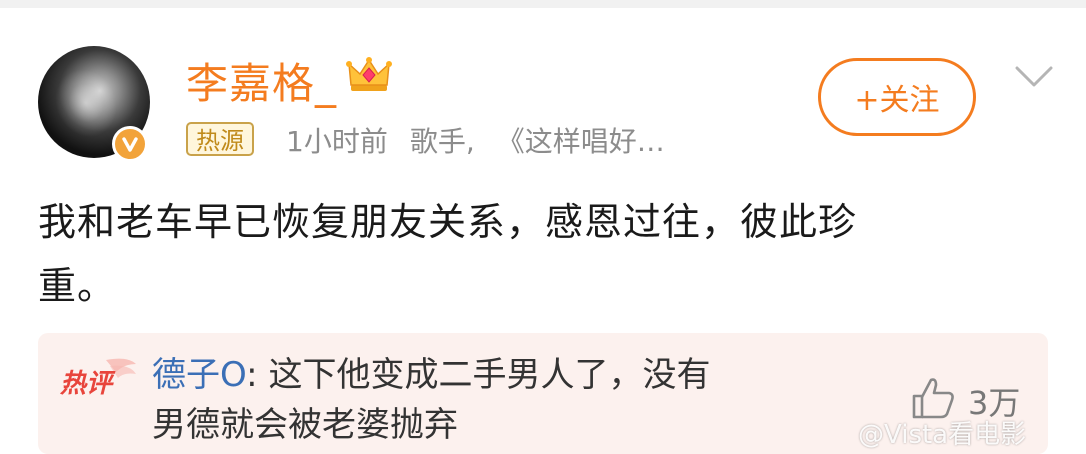  Describe the element at coordinates (942, 435) in the screenshot. I see `watermark: @Vista看电影` at that location.